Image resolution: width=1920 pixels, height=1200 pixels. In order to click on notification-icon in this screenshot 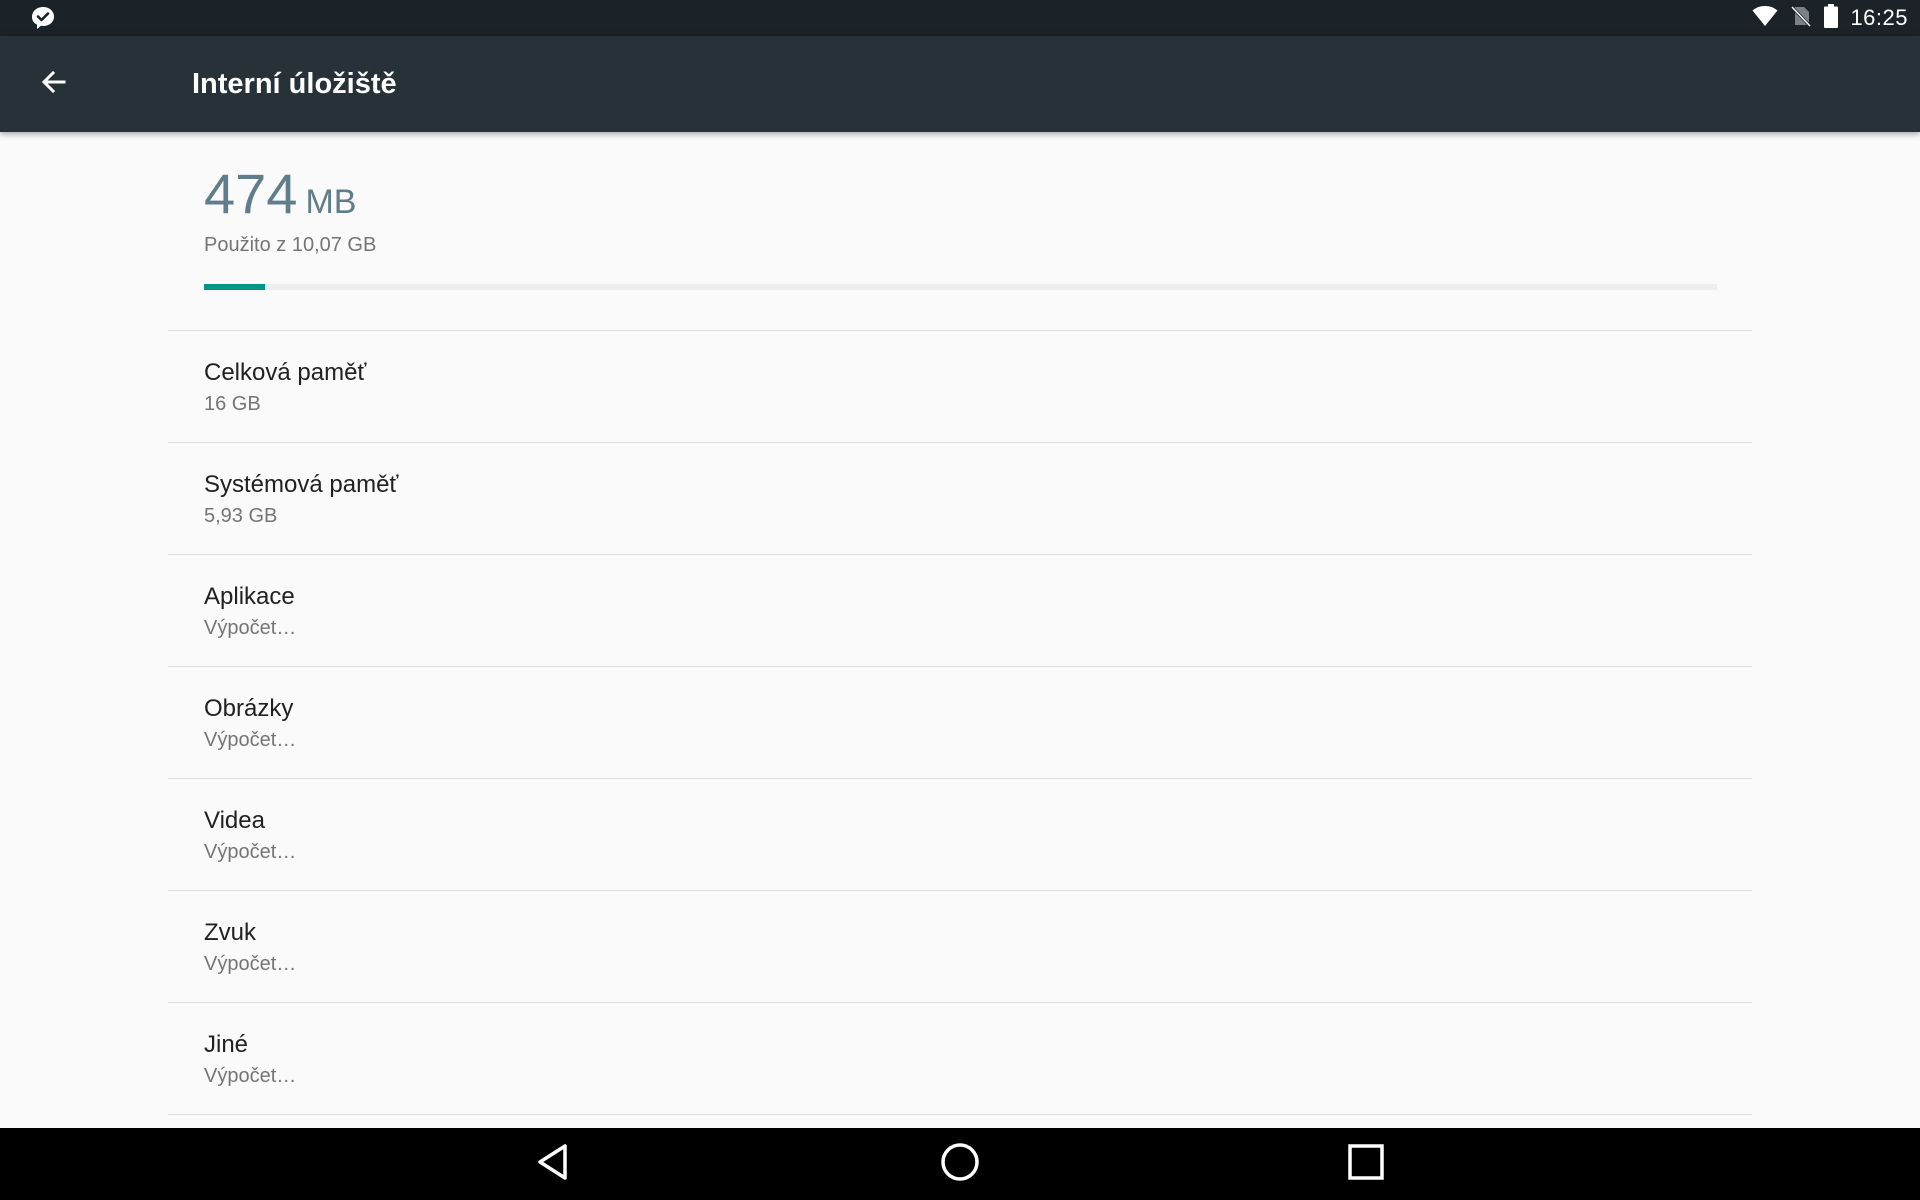, I will do `click(43, 18)`.